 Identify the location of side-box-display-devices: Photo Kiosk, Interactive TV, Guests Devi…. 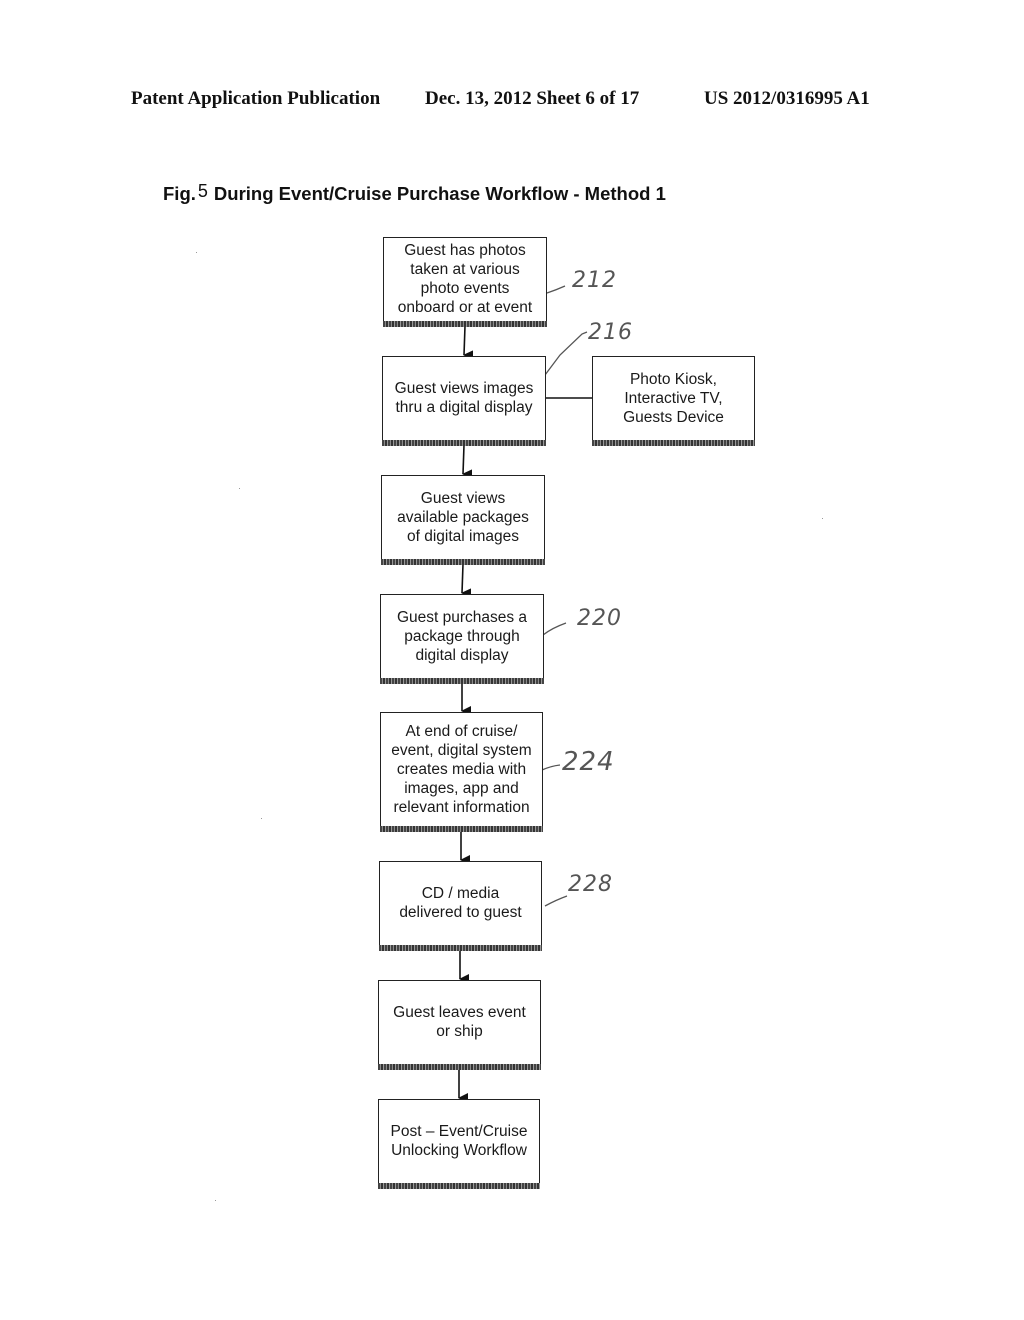
(673, 401).